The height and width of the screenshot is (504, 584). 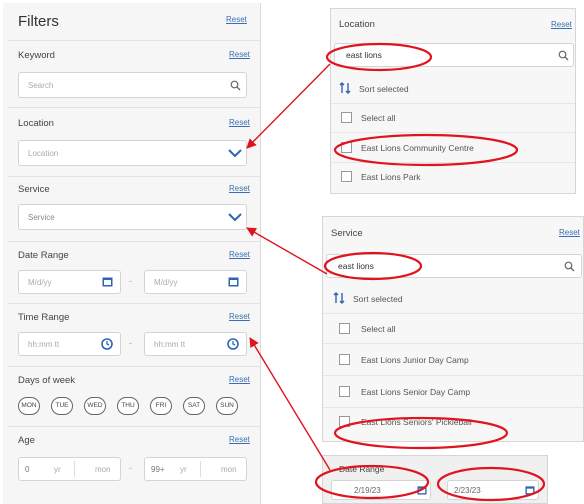 I want to click on day-toggle-fri: FRI, so click(x=161, y=406).